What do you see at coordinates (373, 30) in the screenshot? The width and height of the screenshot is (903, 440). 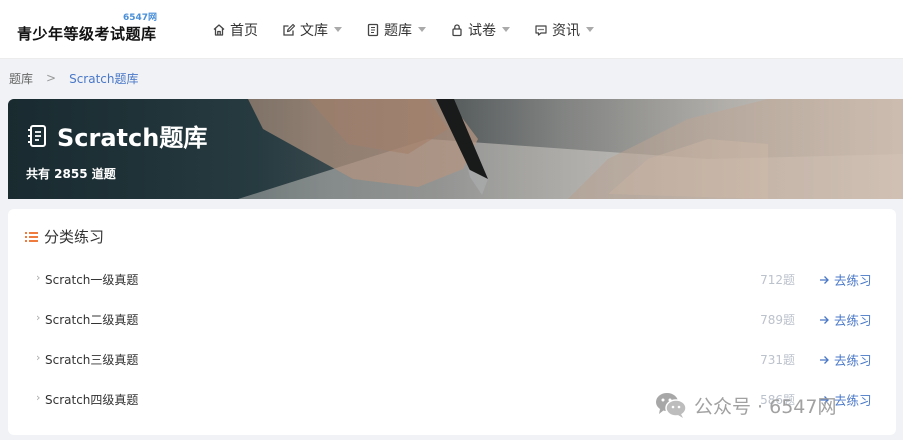 I see `notebook-icon` at bounding box center [373, 30].